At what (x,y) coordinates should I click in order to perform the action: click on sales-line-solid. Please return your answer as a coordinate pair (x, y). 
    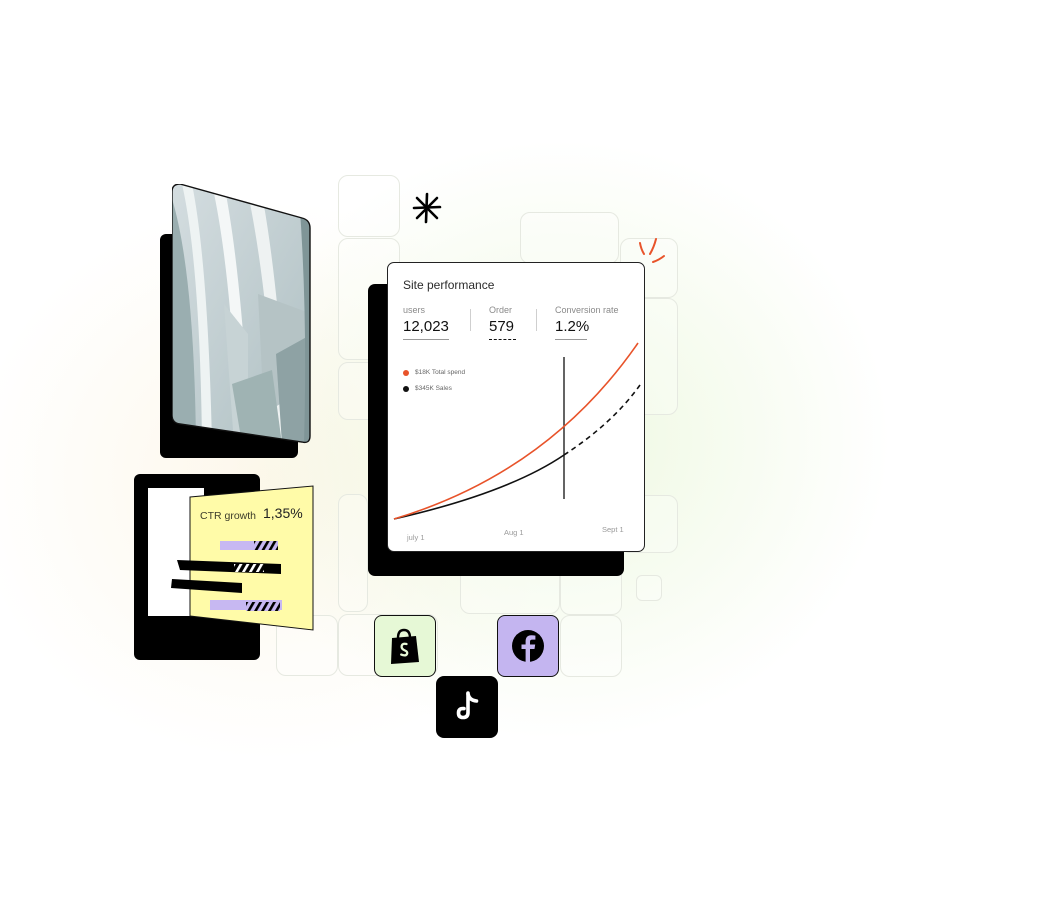
    Looking at the image, I should click on (479, 487).